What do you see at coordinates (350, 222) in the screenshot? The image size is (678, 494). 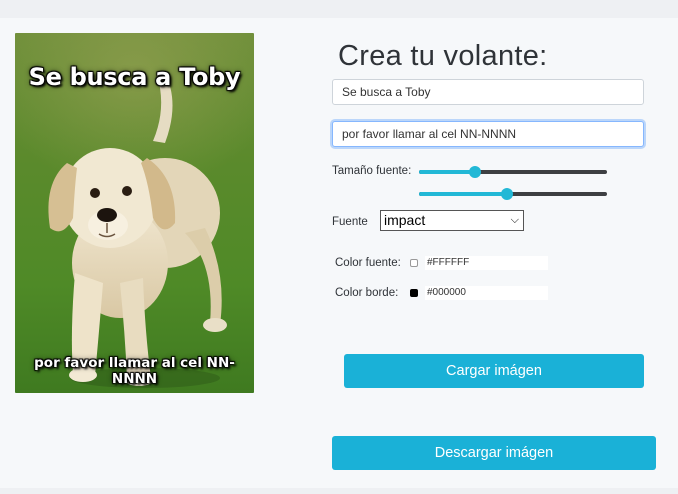 I see `font-label: Fuente` at bounding box center [350, 222].